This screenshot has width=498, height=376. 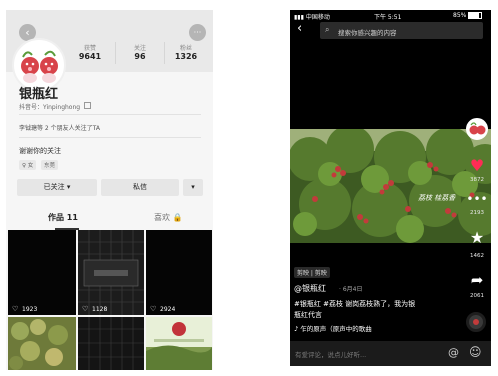 What do you see at coordinates (437, 198) in the screenshot?
I see `video-watermark: 荔枝 桂荔香` at bounding box center [437, 198].